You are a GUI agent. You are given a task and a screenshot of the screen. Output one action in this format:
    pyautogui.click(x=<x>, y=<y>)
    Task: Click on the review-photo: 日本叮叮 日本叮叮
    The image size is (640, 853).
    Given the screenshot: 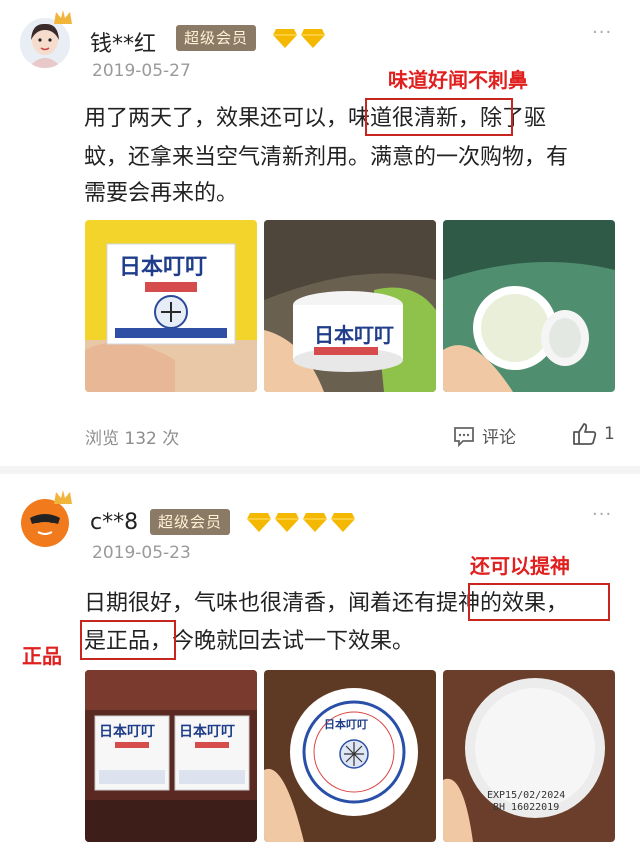 What is the action you would take?
    pyautogui.click(x=171, y=756)
    